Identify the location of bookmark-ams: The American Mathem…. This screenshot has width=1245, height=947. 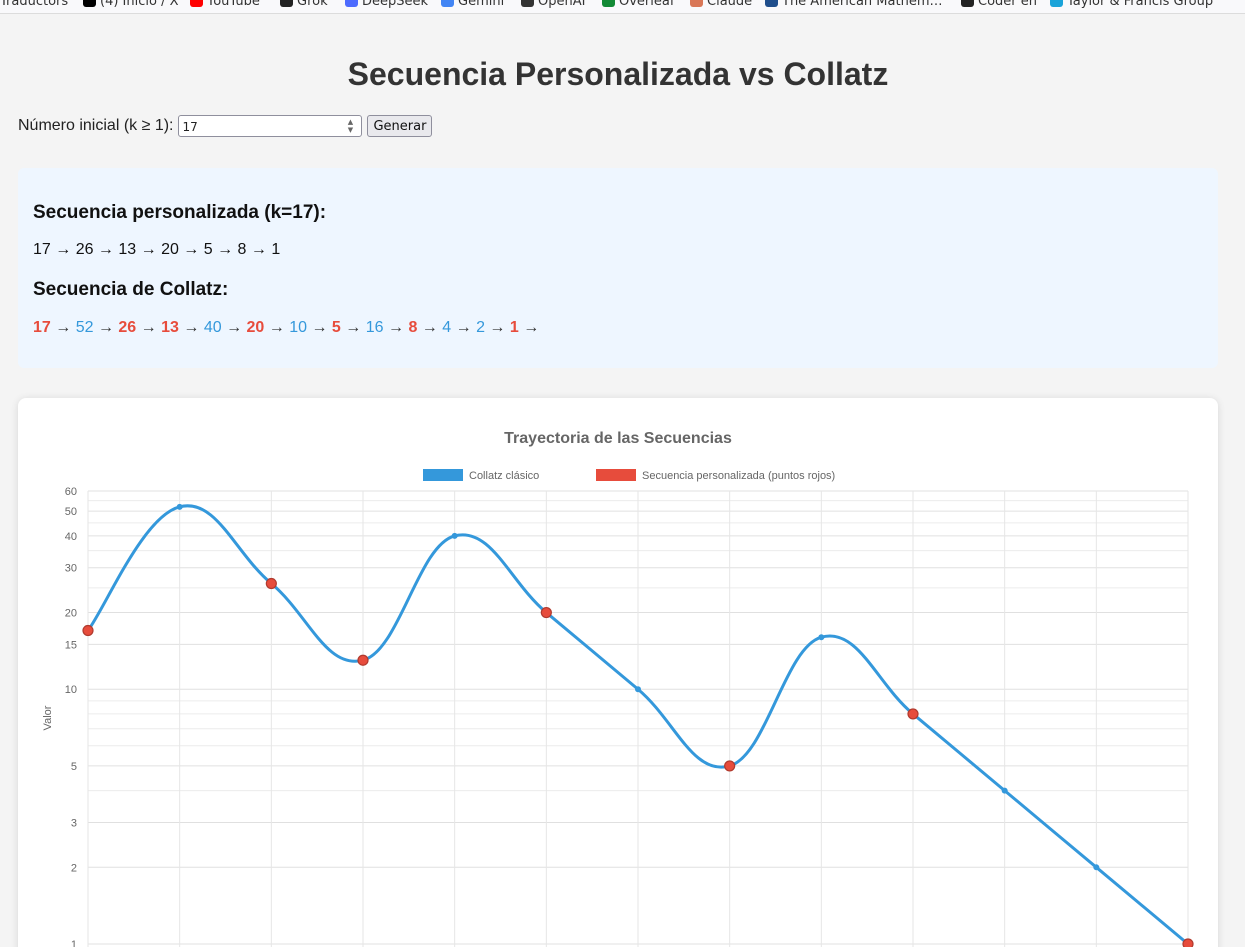
(854, 5).